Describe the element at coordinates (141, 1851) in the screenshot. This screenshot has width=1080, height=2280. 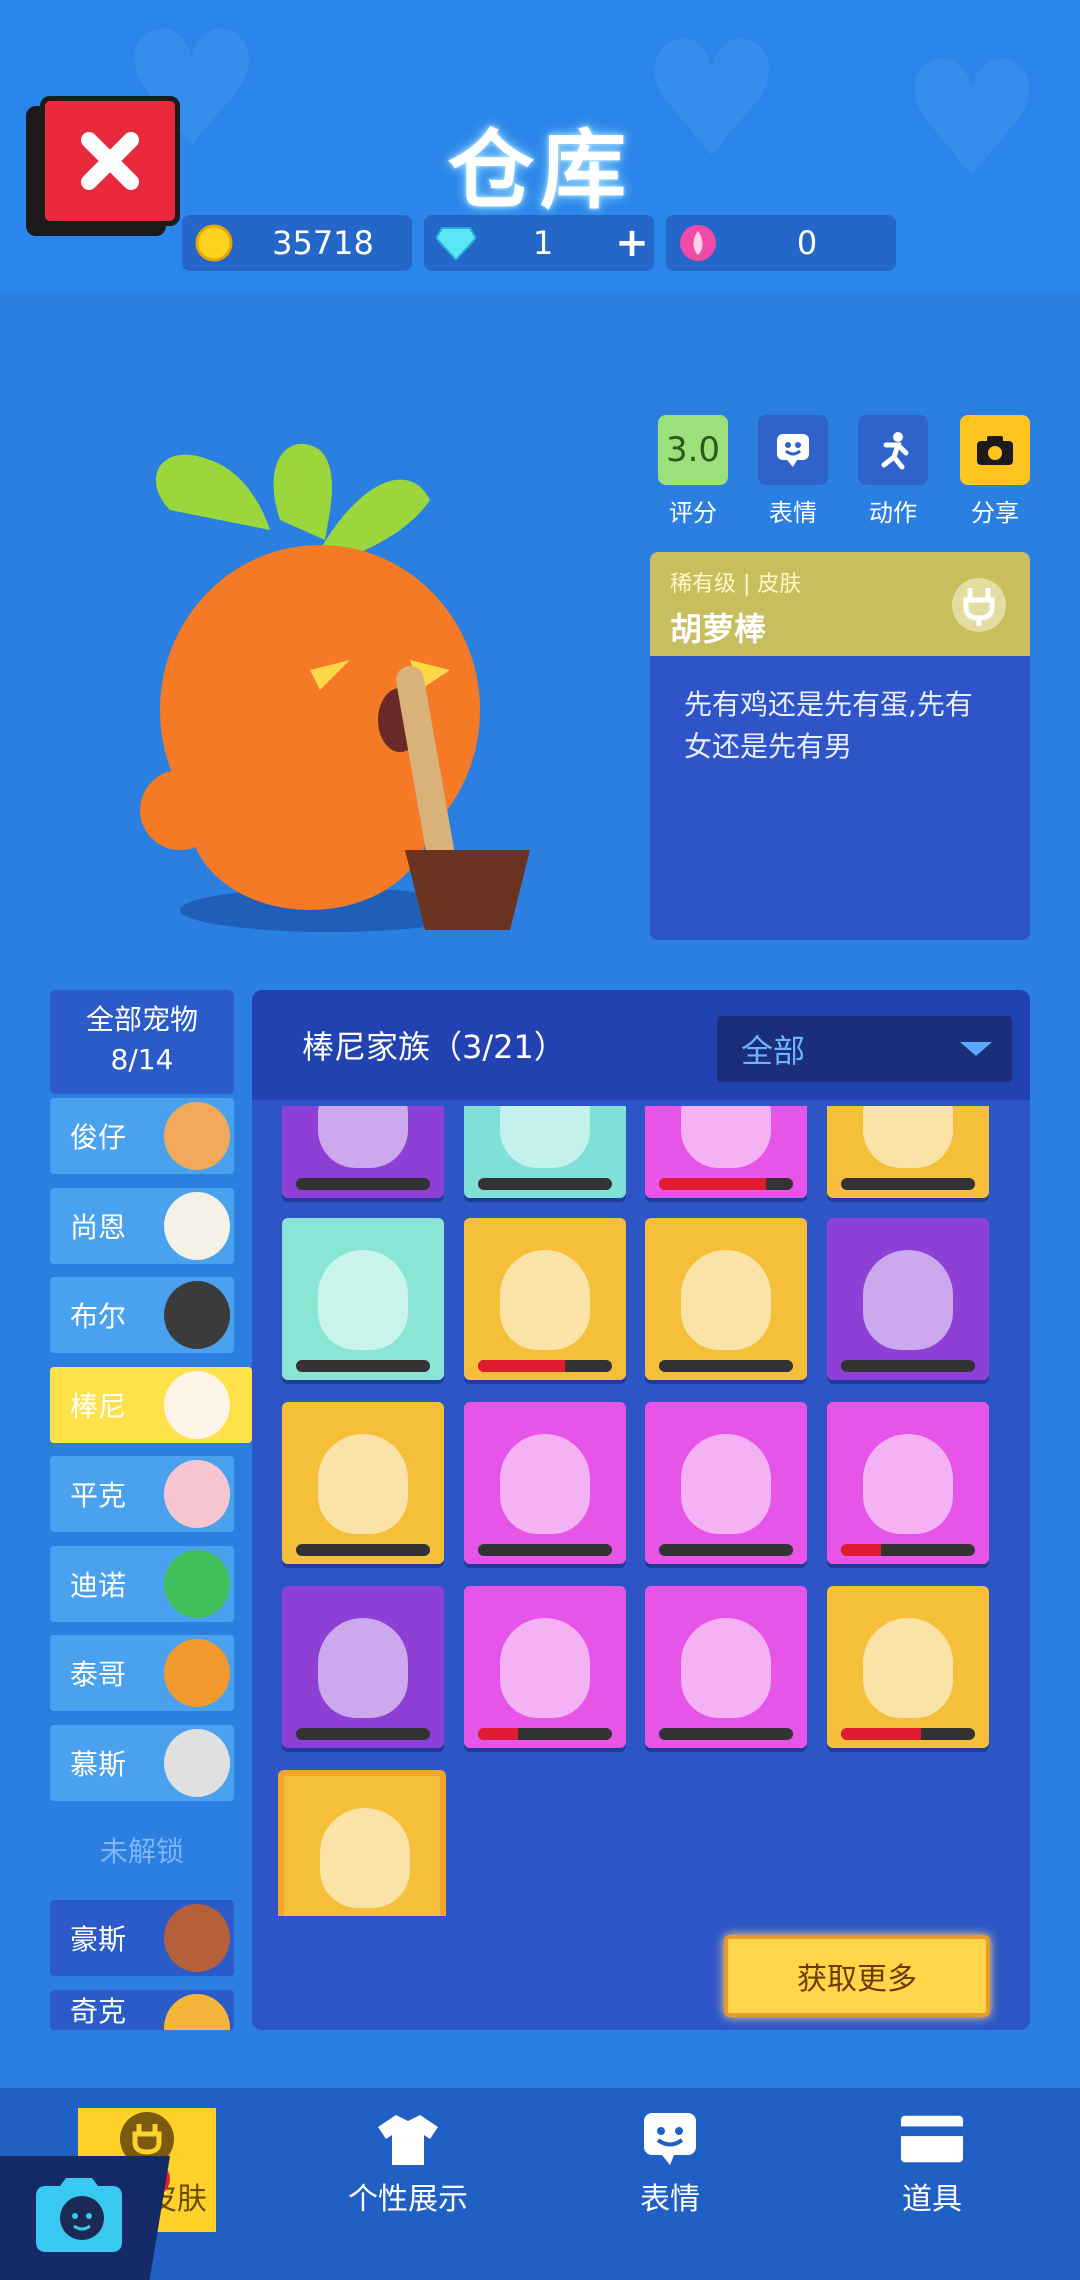
I see `locked-label: 未解锁` at that location.